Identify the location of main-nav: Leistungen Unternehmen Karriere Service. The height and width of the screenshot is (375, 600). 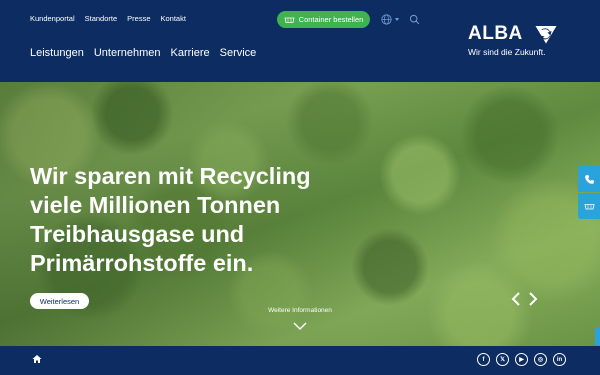
(143, 53).